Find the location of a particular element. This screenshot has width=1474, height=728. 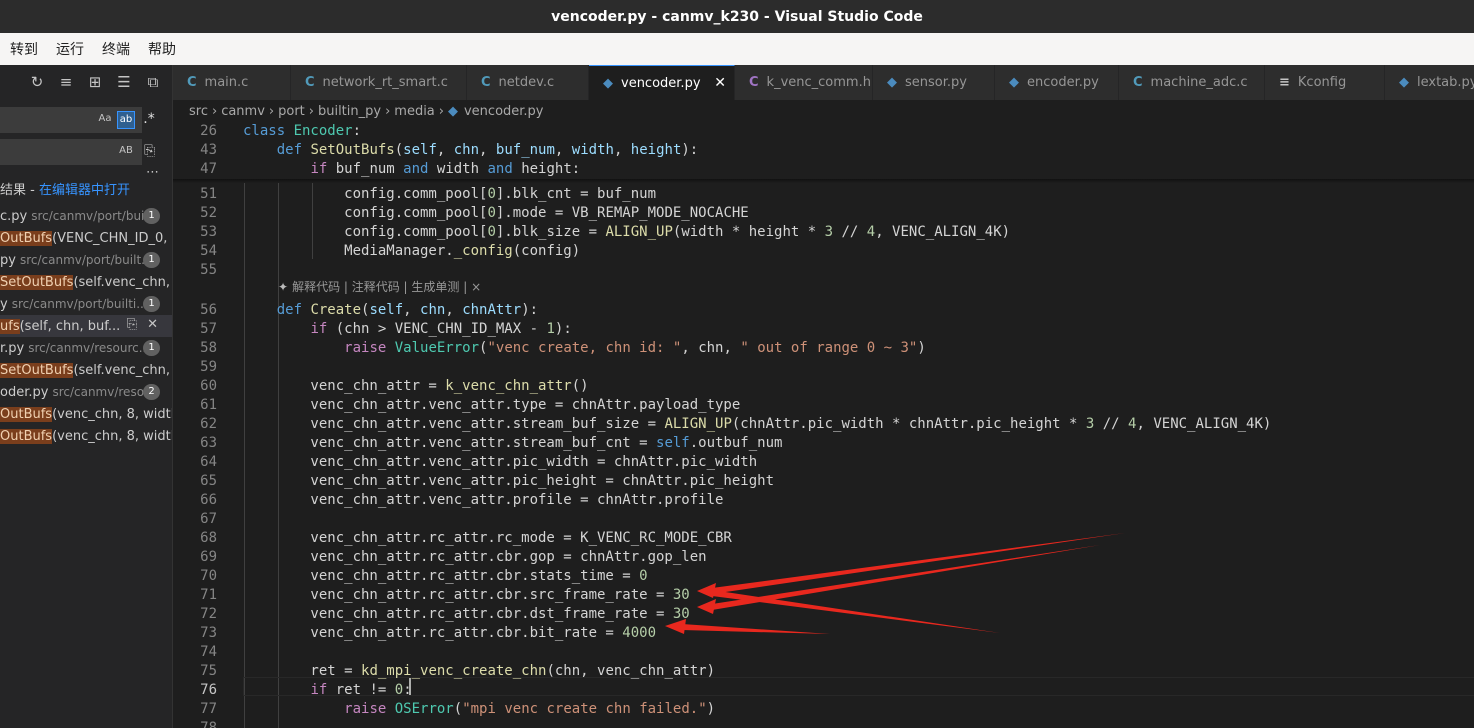

chevron-right-icon: › is located at coordinates (441, 111).